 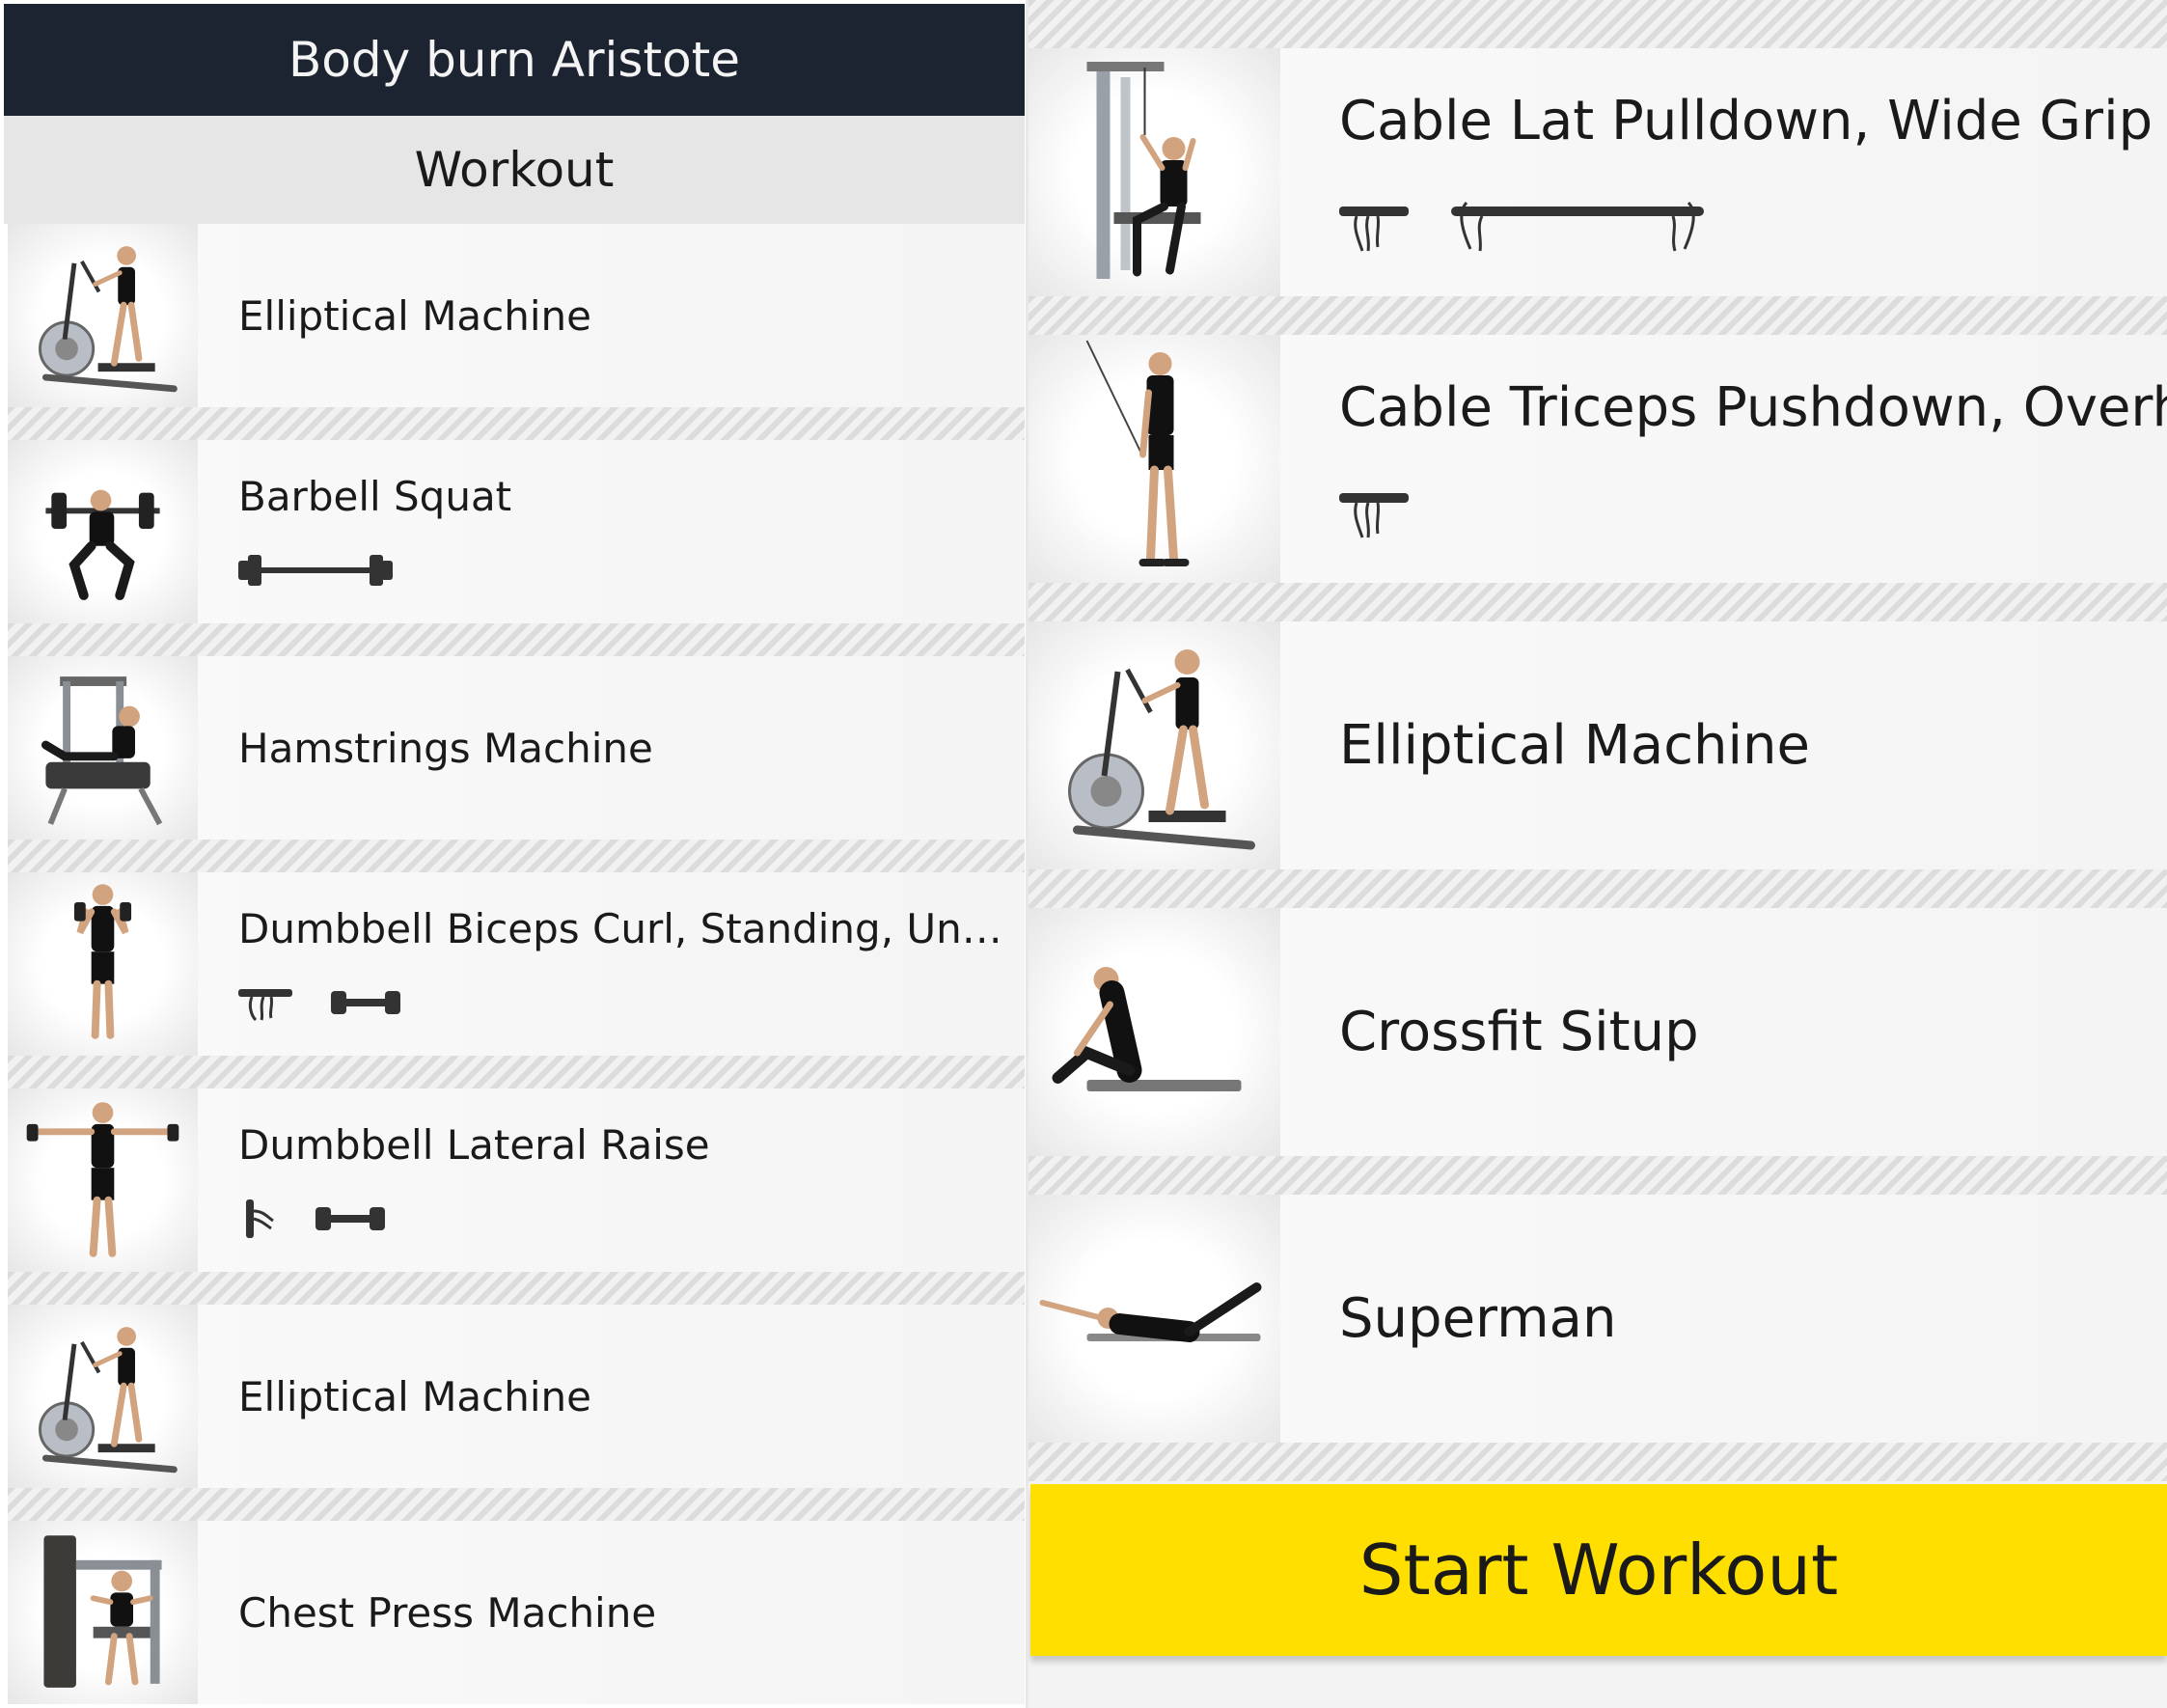 I want to click on exercise-row: Superman, so click(x=1598, y=1319).